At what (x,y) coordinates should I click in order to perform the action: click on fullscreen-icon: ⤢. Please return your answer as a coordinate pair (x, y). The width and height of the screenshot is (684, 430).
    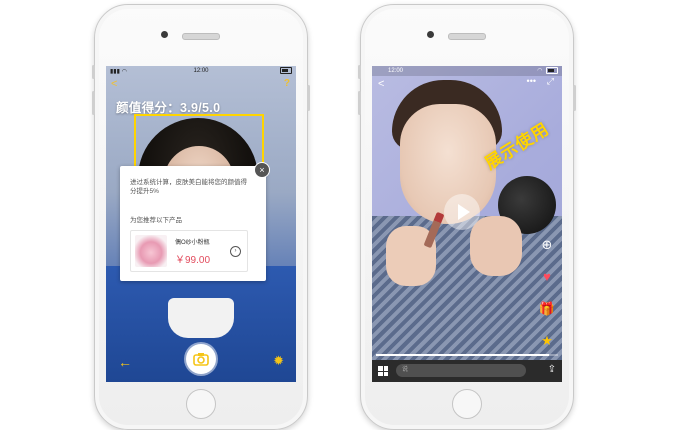
    Looking at the image, I should click on (550, 81).